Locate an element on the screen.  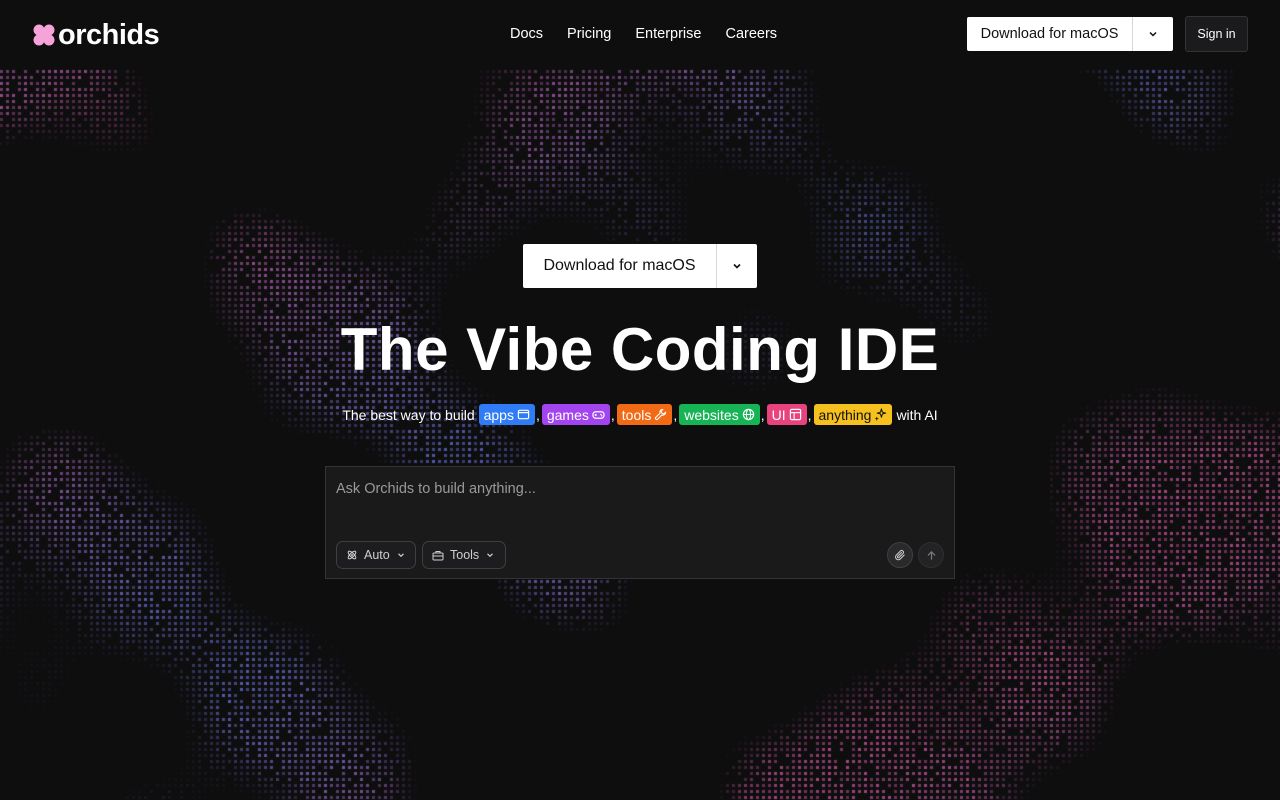
send-button is located at coordinates (931, 555).